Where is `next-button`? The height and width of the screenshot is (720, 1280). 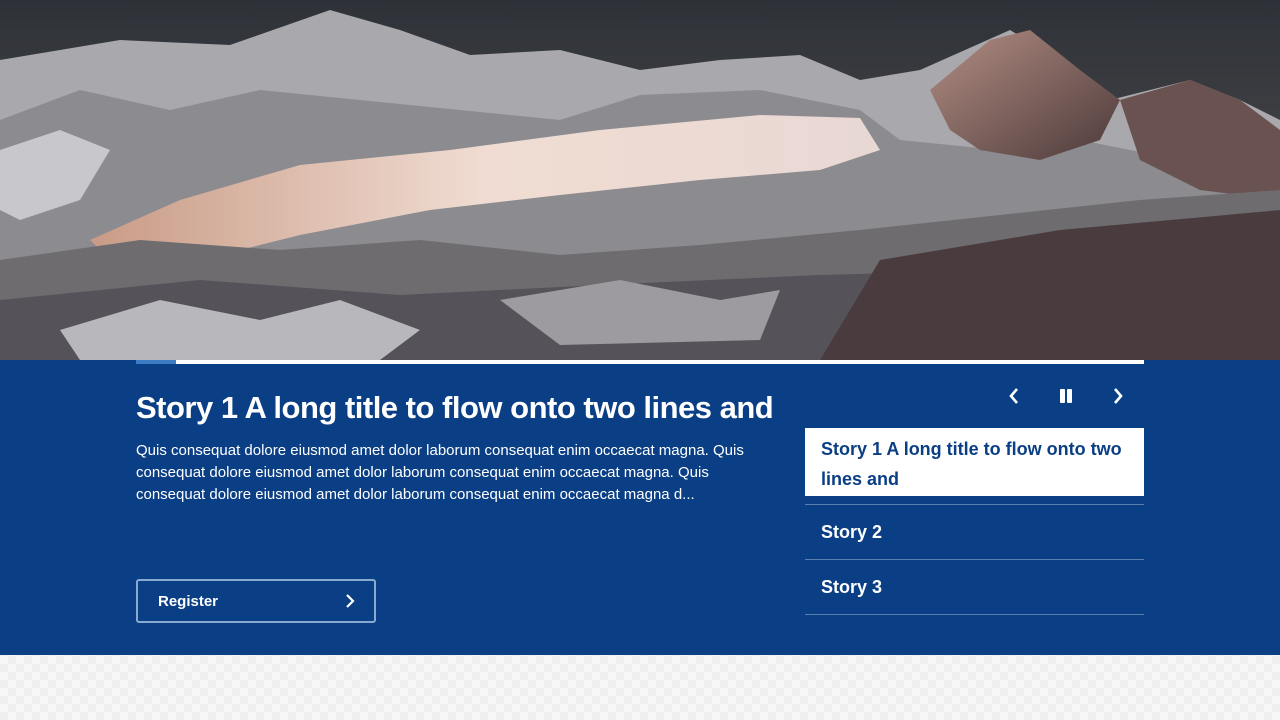 next-button is located at coordinates (1118, 396).